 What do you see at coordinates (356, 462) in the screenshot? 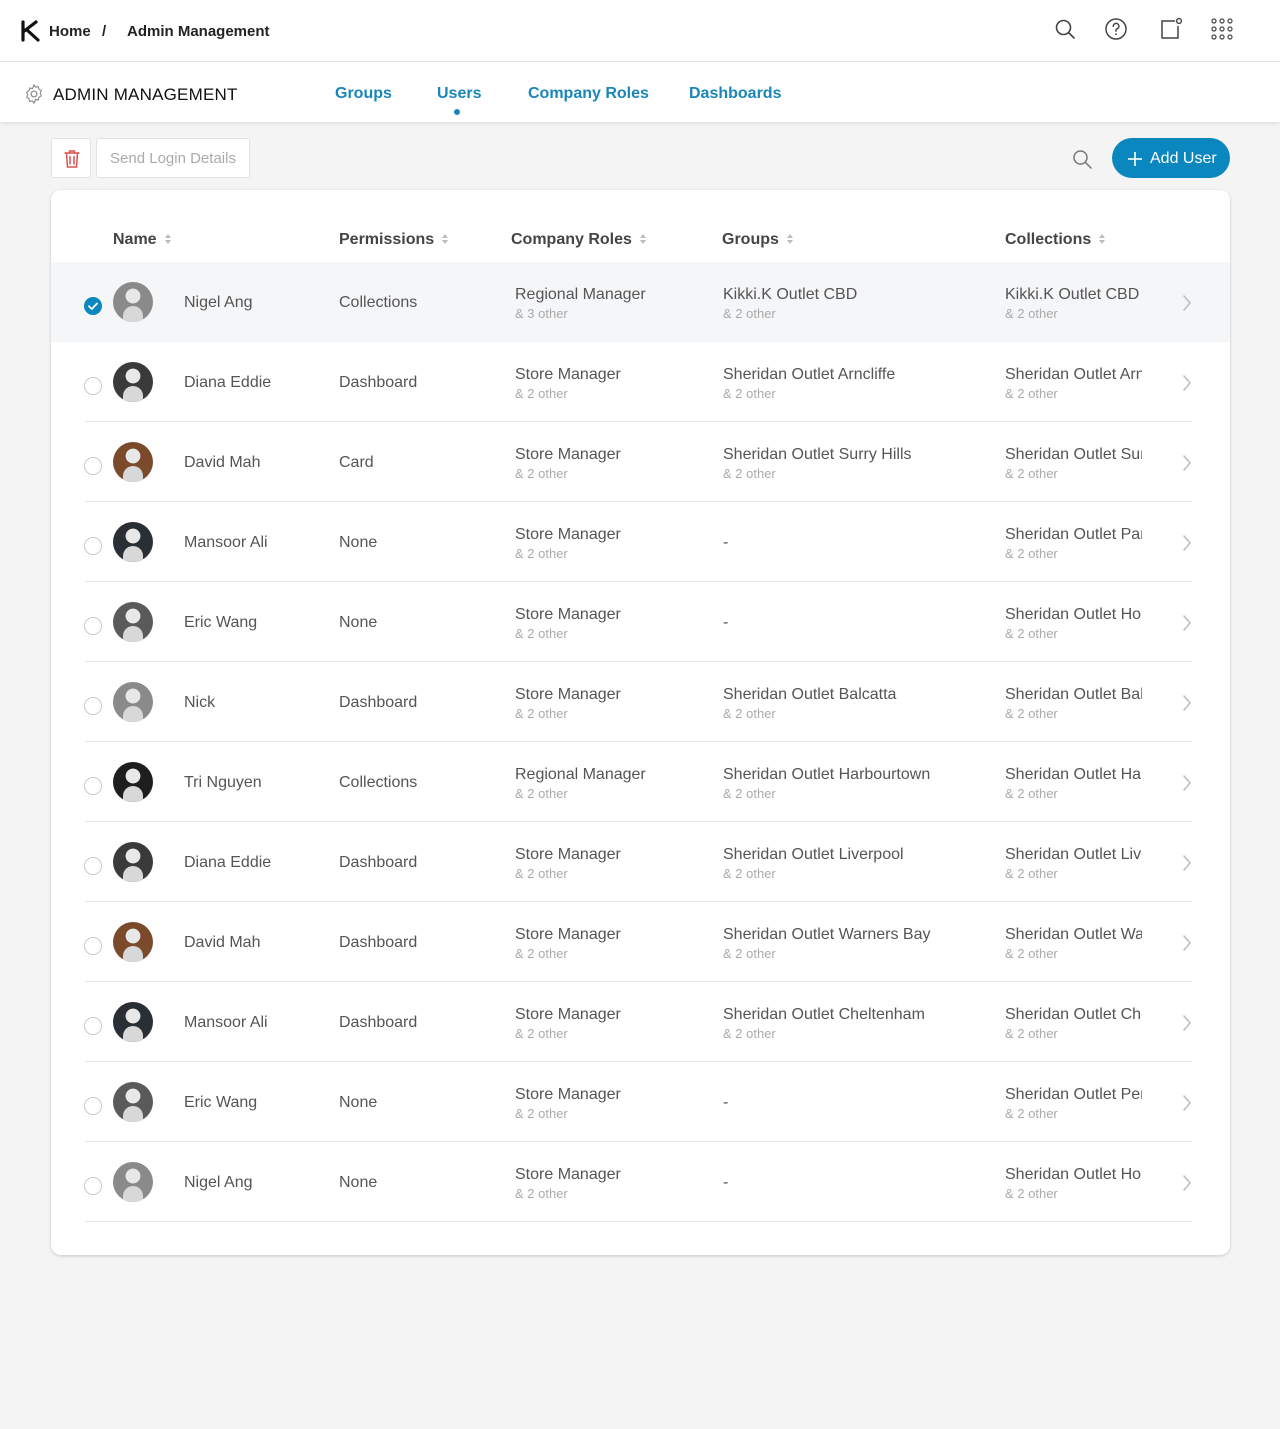
I see `user-permission: Card` at bounding box center [356, 462].